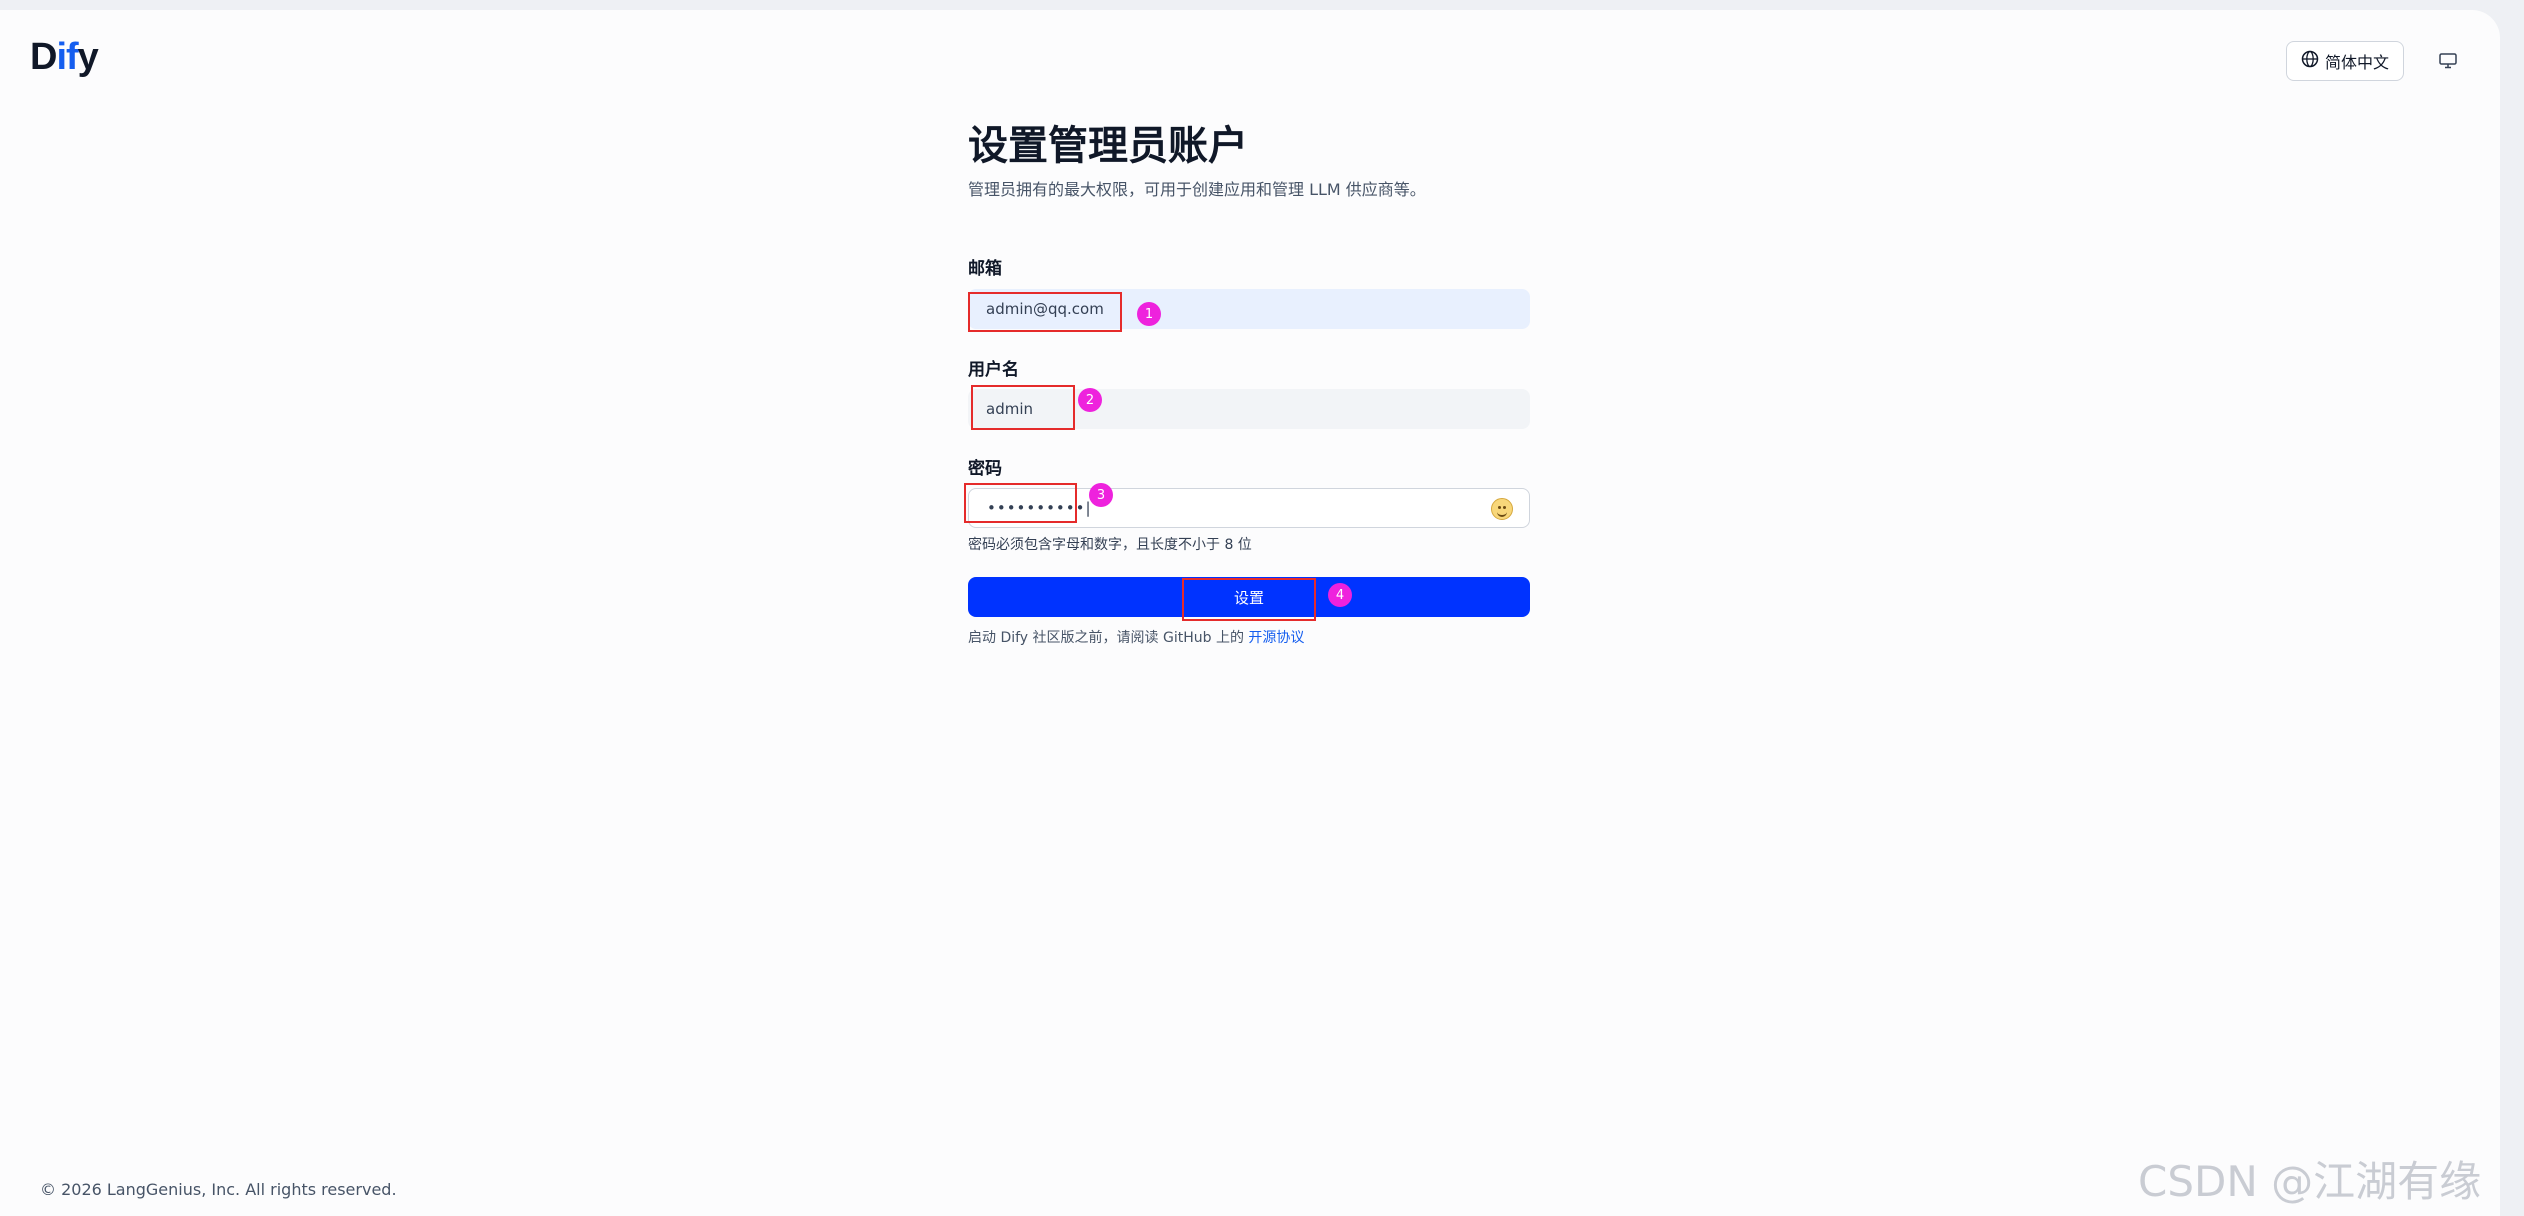  I want to click on annotation-box-submit, so click(1249, 599).